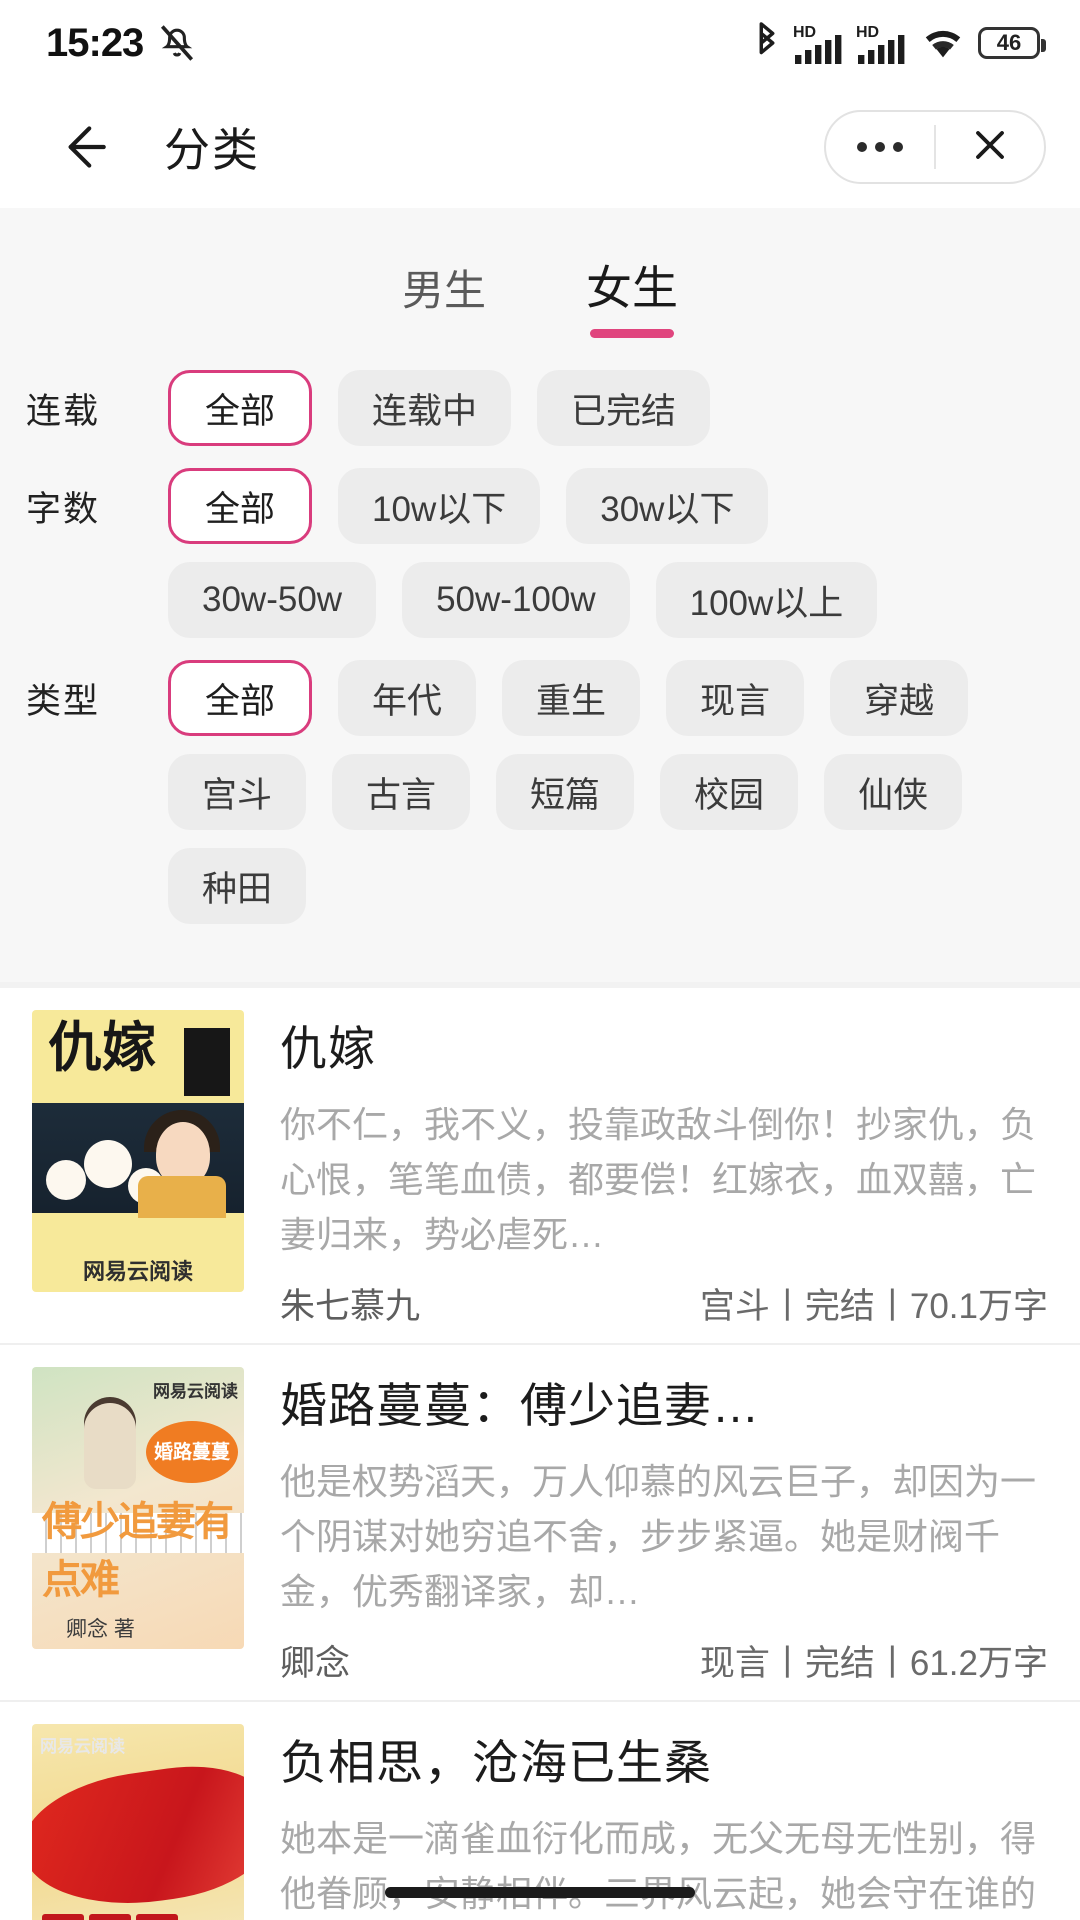 Image resolution: width=1080 pixels, height=1920 pixels. I want to click on status-bar-right: HD HD 46, so click(899, 43).